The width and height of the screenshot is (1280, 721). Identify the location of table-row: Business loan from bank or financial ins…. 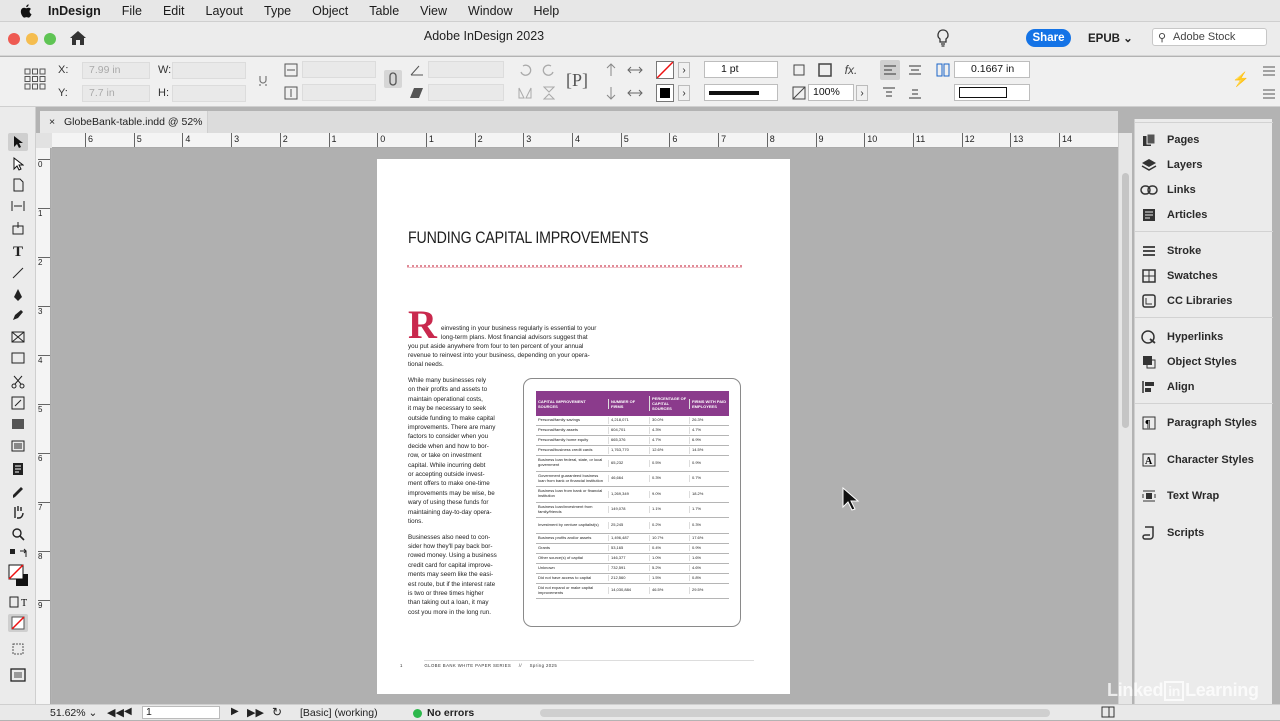
(632, 495).